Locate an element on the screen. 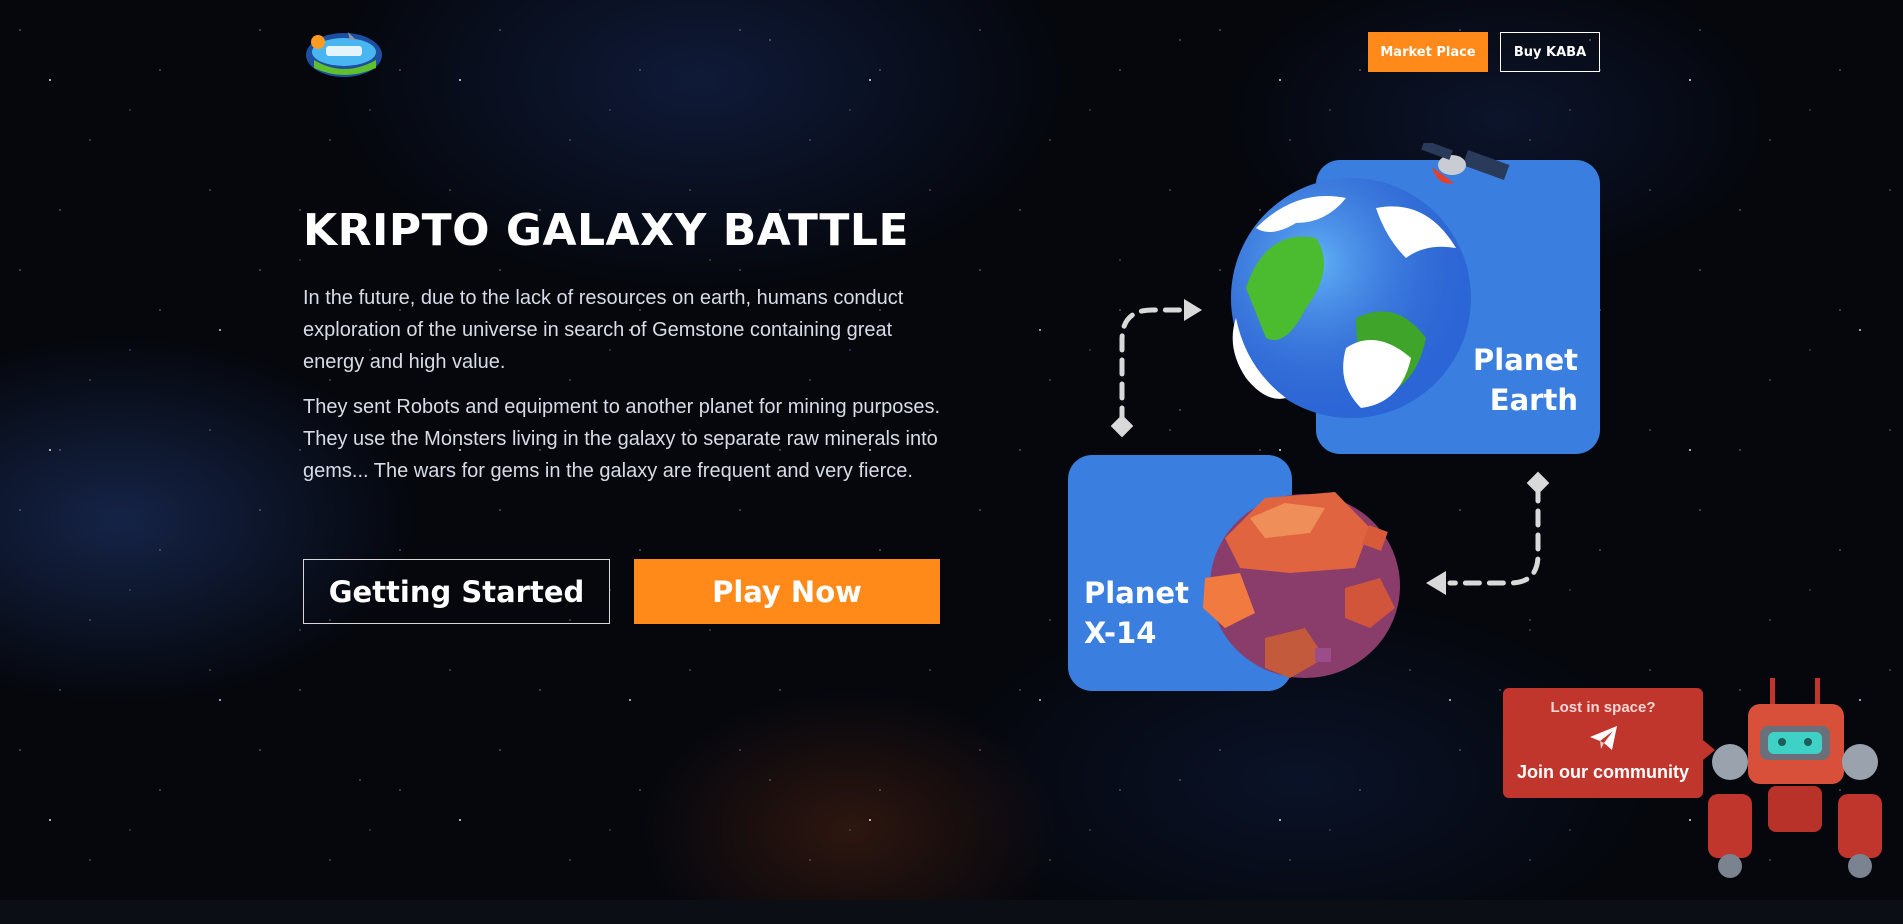  buy-kaba-button: Buy KABA is located at coordinates (1550, 52).